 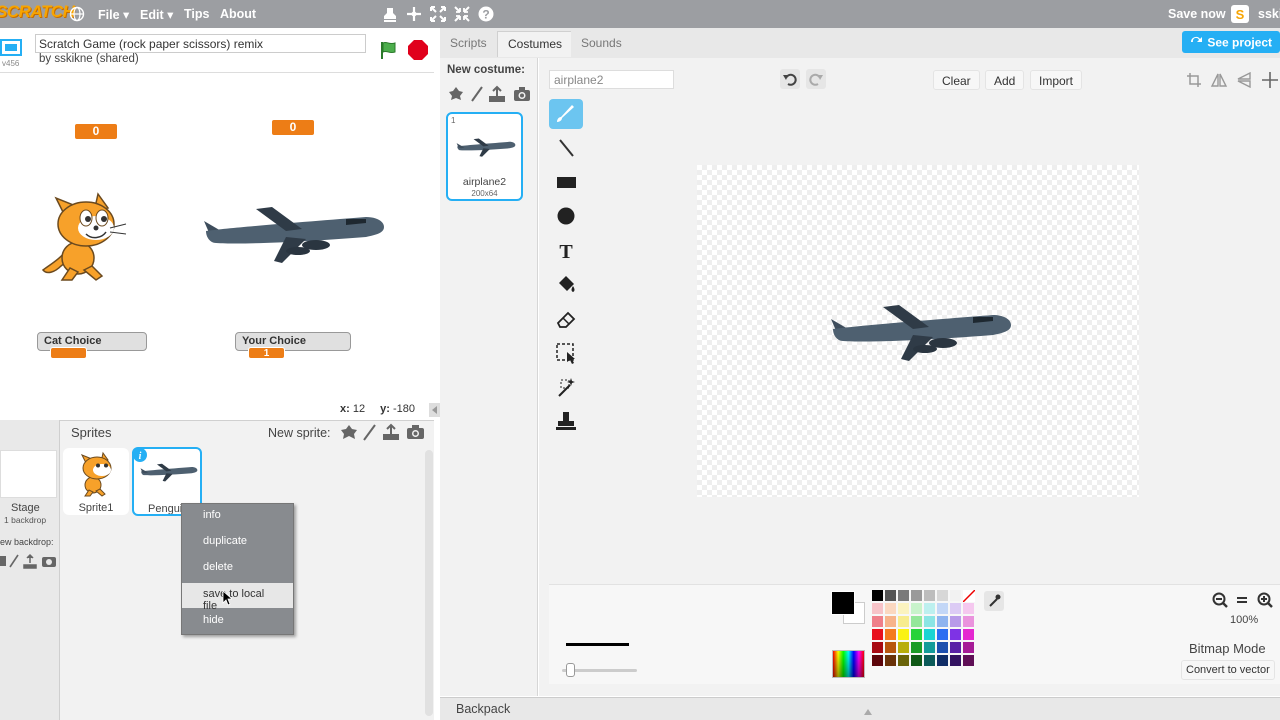 I want to click on context-menu-hide: hide, so click(x=237, y=621).